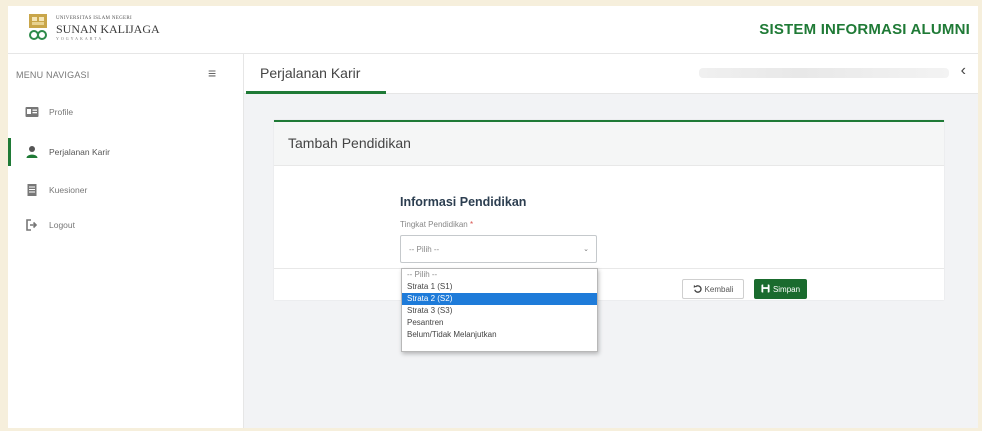  Describe the element at coordinates (864, 29) in the screenshot. I see `app-title: SISTEM INFORMASI ALUMNI` at that location.